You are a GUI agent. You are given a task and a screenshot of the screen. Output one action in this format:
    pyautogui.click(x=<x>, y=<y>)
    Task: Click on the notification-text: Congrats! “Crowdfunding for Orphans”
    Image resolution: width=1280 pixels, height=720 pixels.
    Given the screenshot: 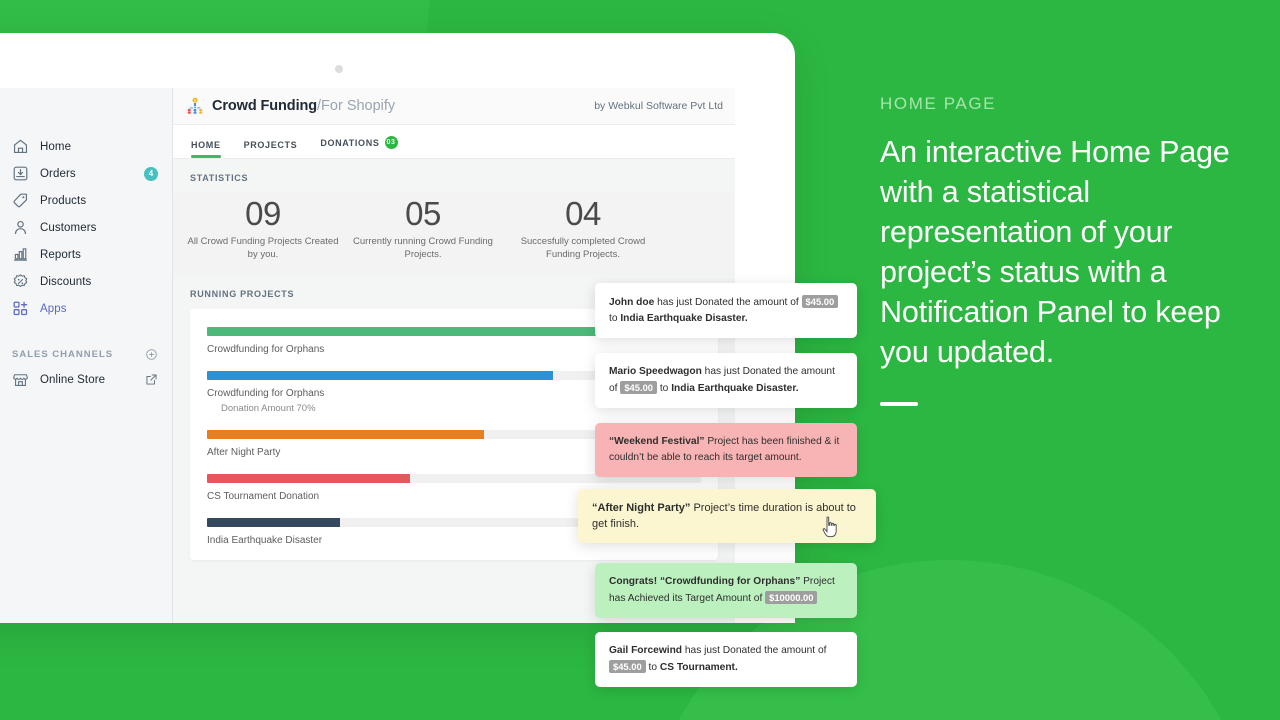 What is the action you would take?
    pyautogui.click(x=705, y=581)
    